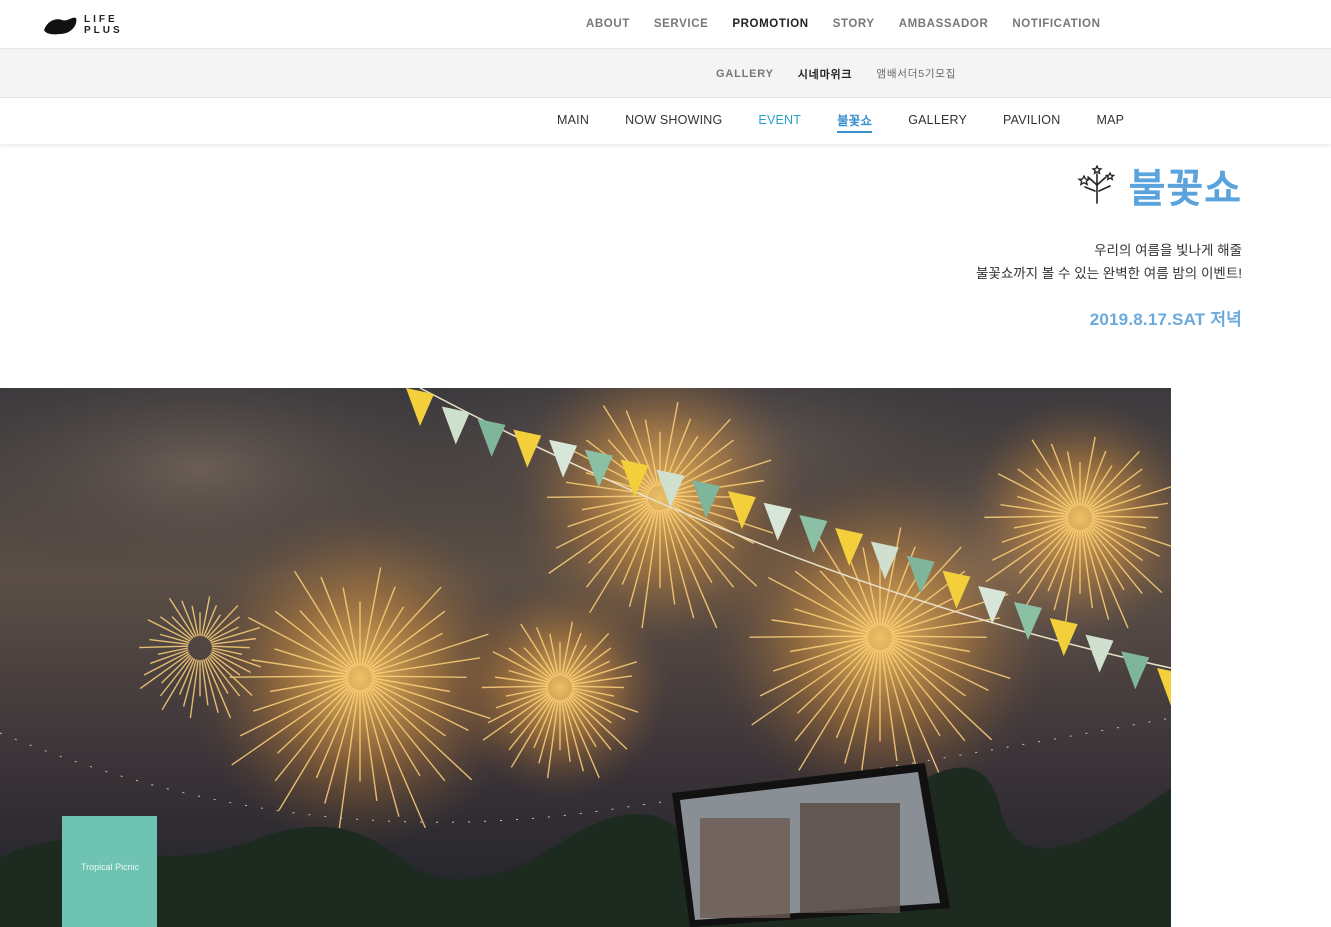 Image resolution: width=1331 pixels, height=927 pixels. What do you see at coordinates (1165, 319) in the screenshot?
I see `event-date: 2019.8.17.SAT 저녁` at bounding box center [1165, 319].